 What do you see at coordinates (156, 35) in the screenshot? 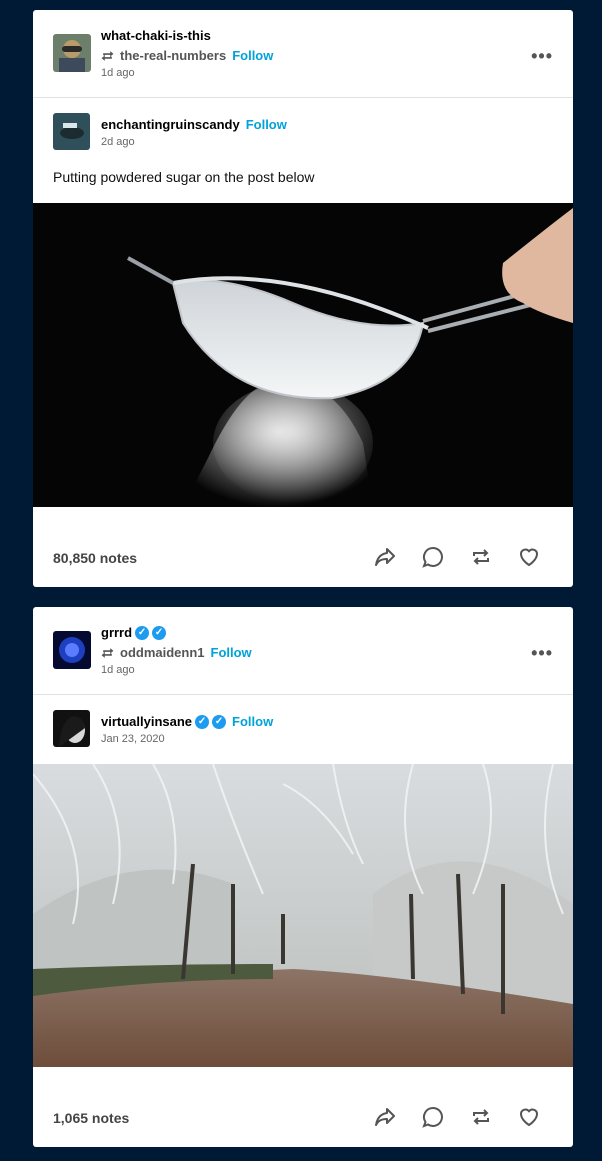
I see `reblogger-name: what-chaki-is-this` at bounding box center [156, 35].